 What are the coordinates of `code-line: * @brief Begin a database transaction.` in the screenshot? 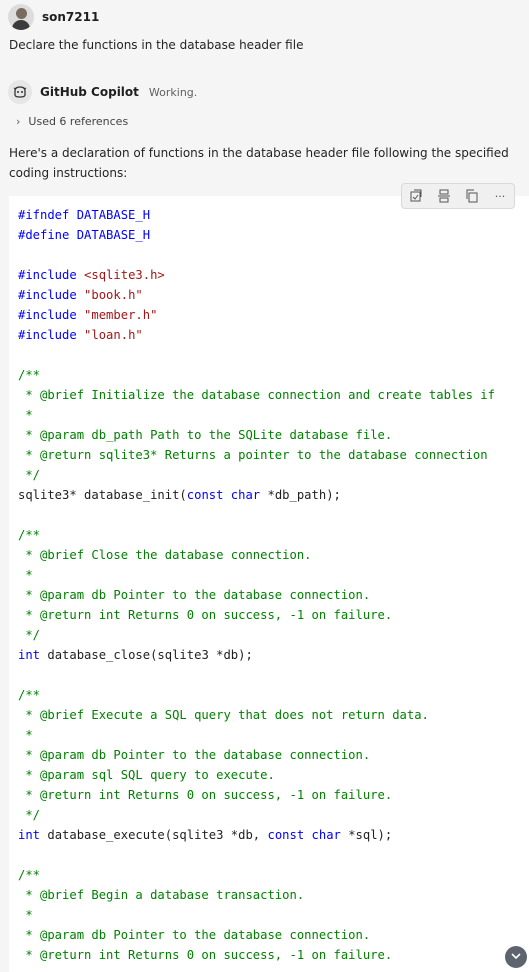 It's located at (161, 895).